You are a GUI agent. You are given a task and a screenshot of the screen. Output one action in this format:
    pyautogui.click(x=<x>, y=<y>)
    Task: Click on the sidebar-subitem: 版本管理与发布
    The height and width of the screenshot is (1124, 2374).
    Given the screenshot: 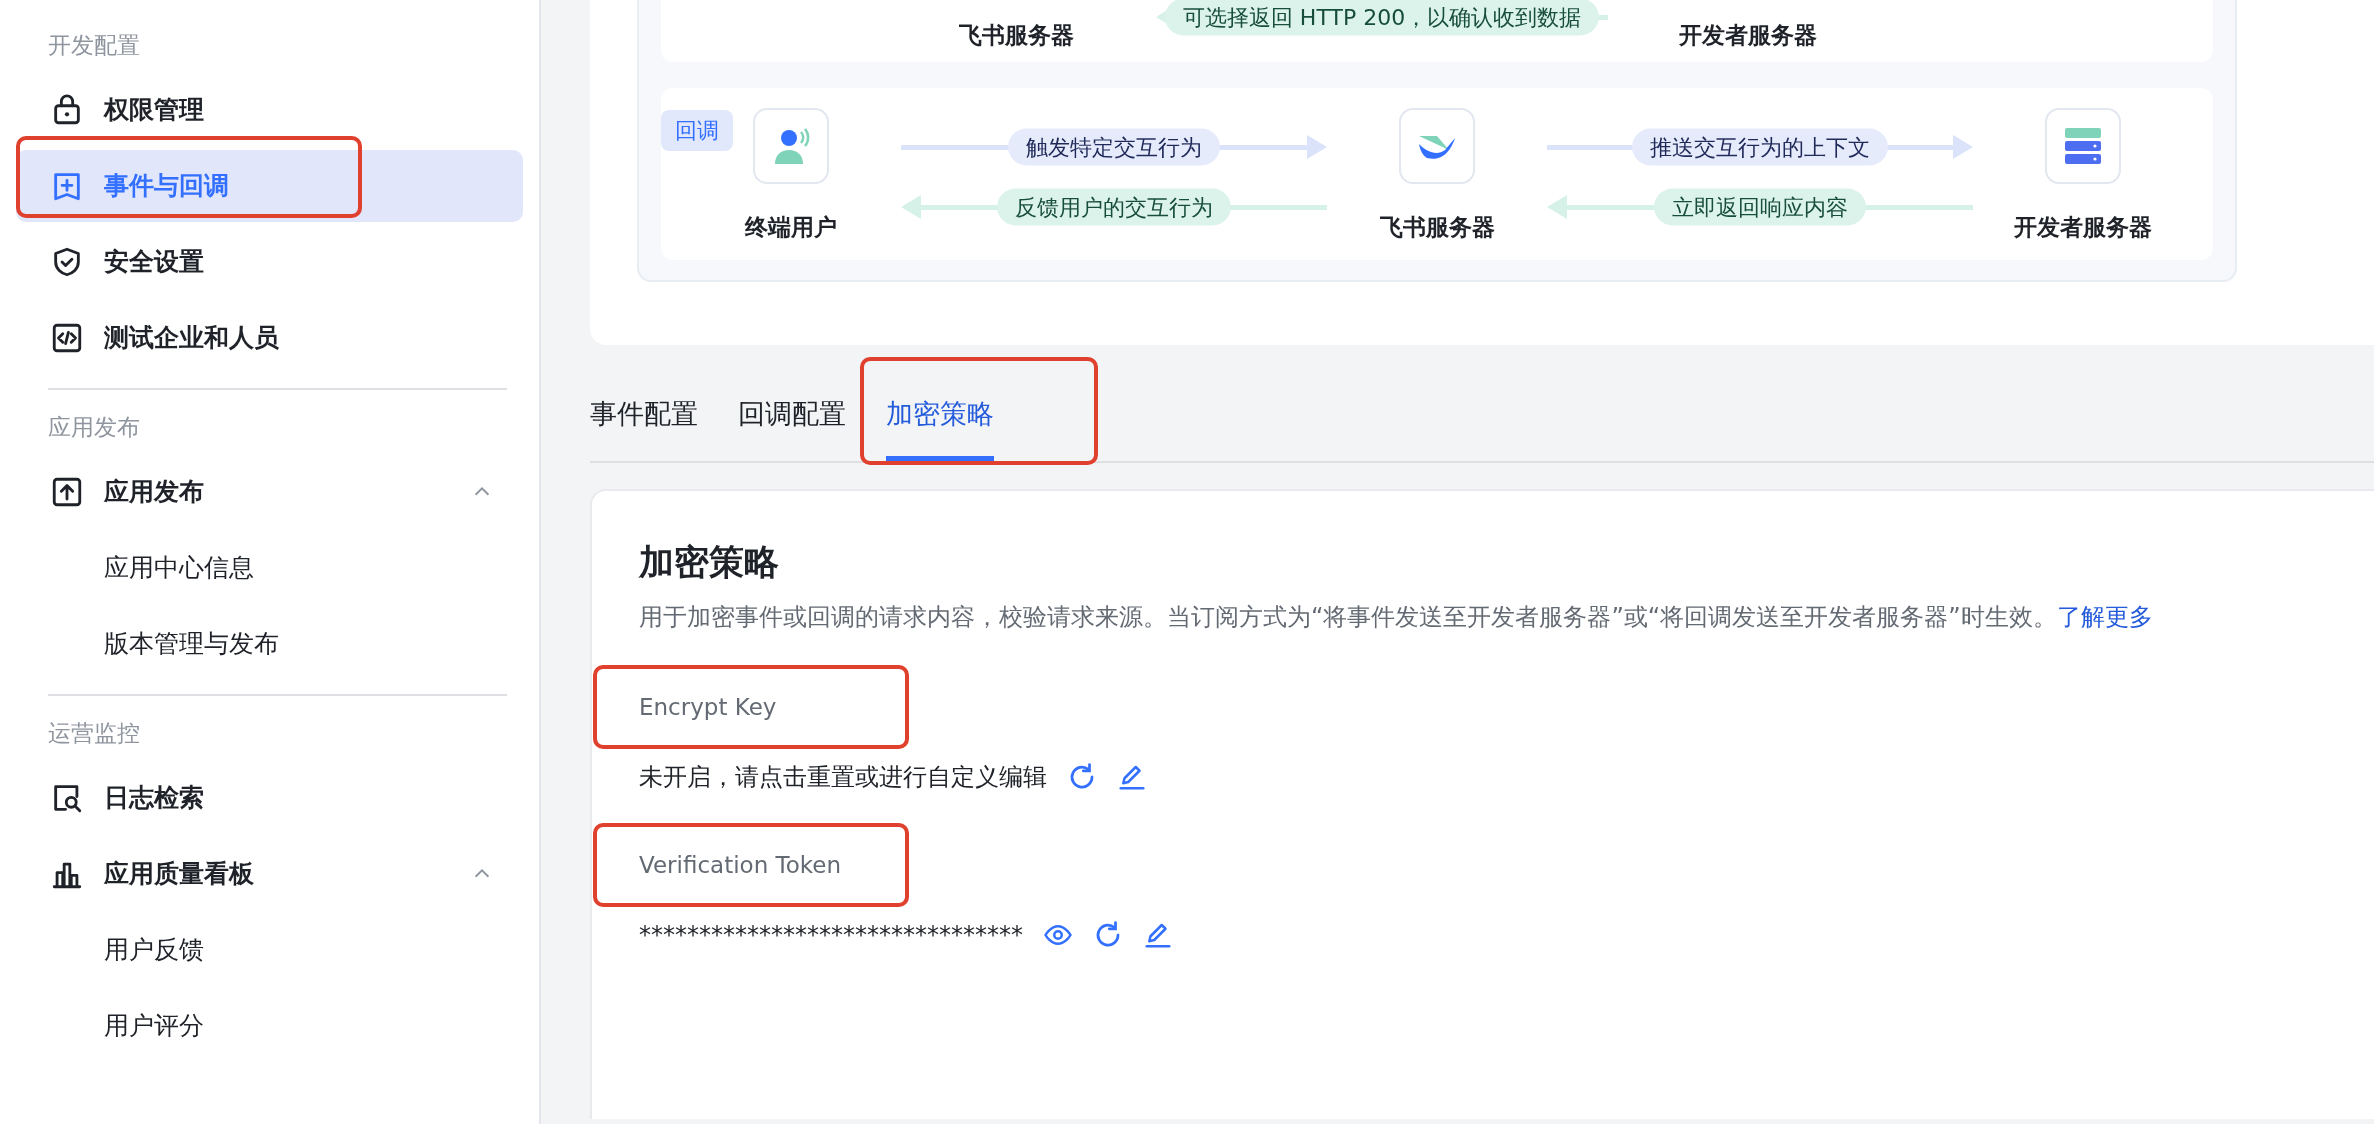 What is the action you would take?
    pyautogui.click(x=269, y=644)
    